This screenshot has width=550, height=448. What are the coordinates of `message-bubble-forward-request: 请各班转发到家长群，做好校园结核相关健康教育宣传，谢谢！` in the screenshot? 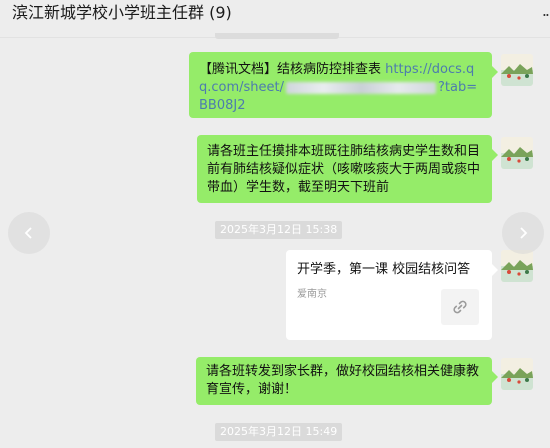 It's located at (347, 381).